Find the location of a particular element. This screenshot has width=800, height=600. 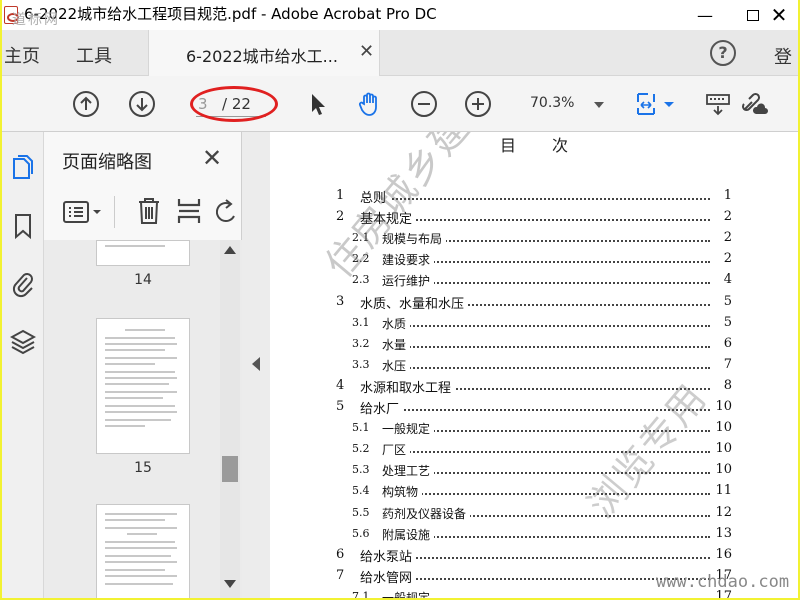

main-toolbar: 3 / 22 70.3% is located at coordinates (400, 104).